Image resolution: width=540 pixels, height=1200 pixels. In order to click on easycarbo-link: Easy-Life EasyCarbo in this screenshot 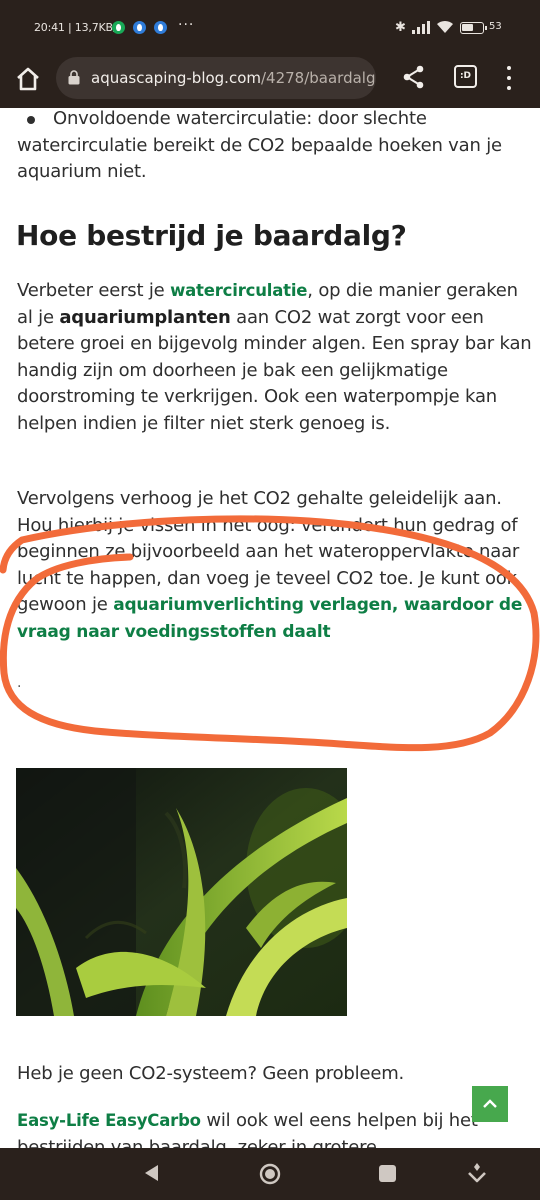, I will do `click(109, 1120)`.